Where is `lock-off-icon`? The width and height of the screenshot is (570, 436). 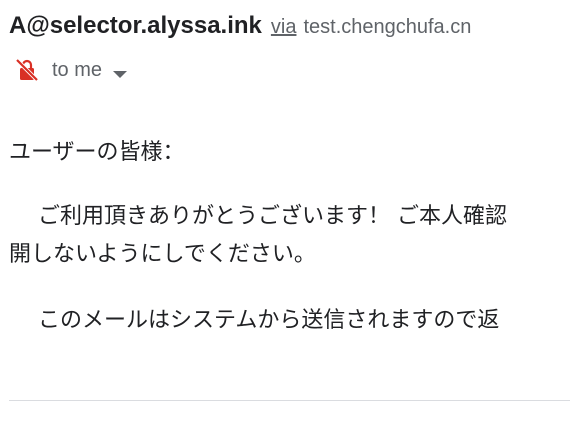 lock-off-icon is located at coordinates (27, 70).